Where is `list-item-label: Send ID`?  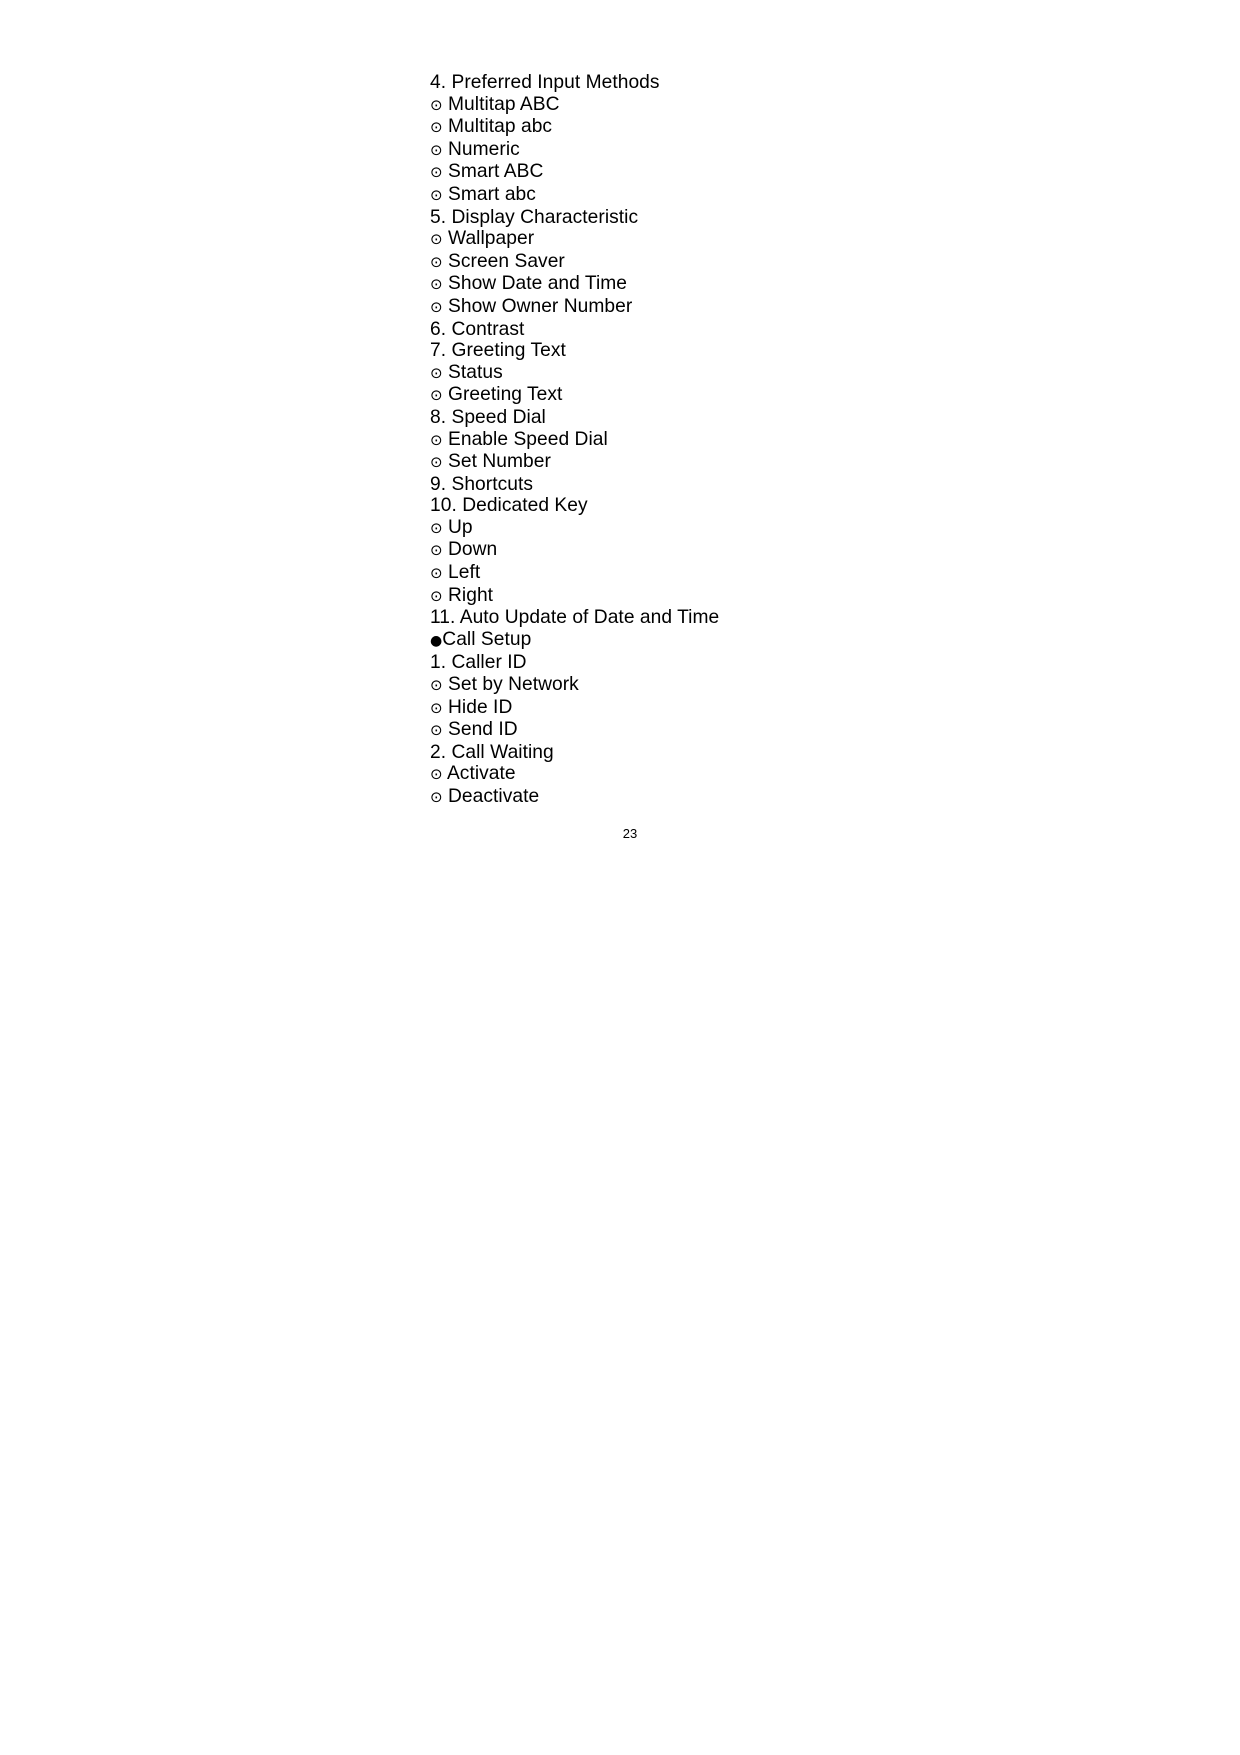 list-item-label: Send ID is located at coordinates (483, 730).